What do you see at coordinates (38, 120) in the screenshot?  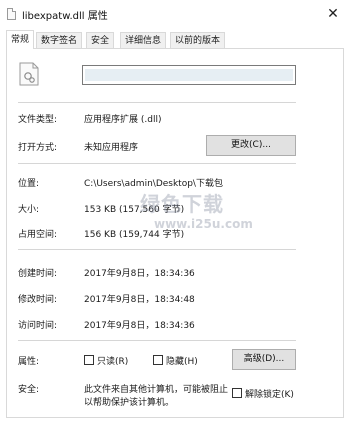 I see `file-type-label: 文件类型:` at bounding box center [38, 120].